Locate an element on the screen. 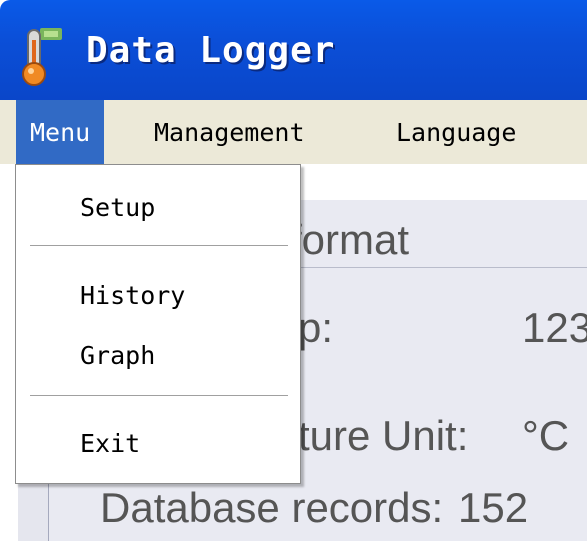  row-label-id: p: is located at coordinates (316, 327).